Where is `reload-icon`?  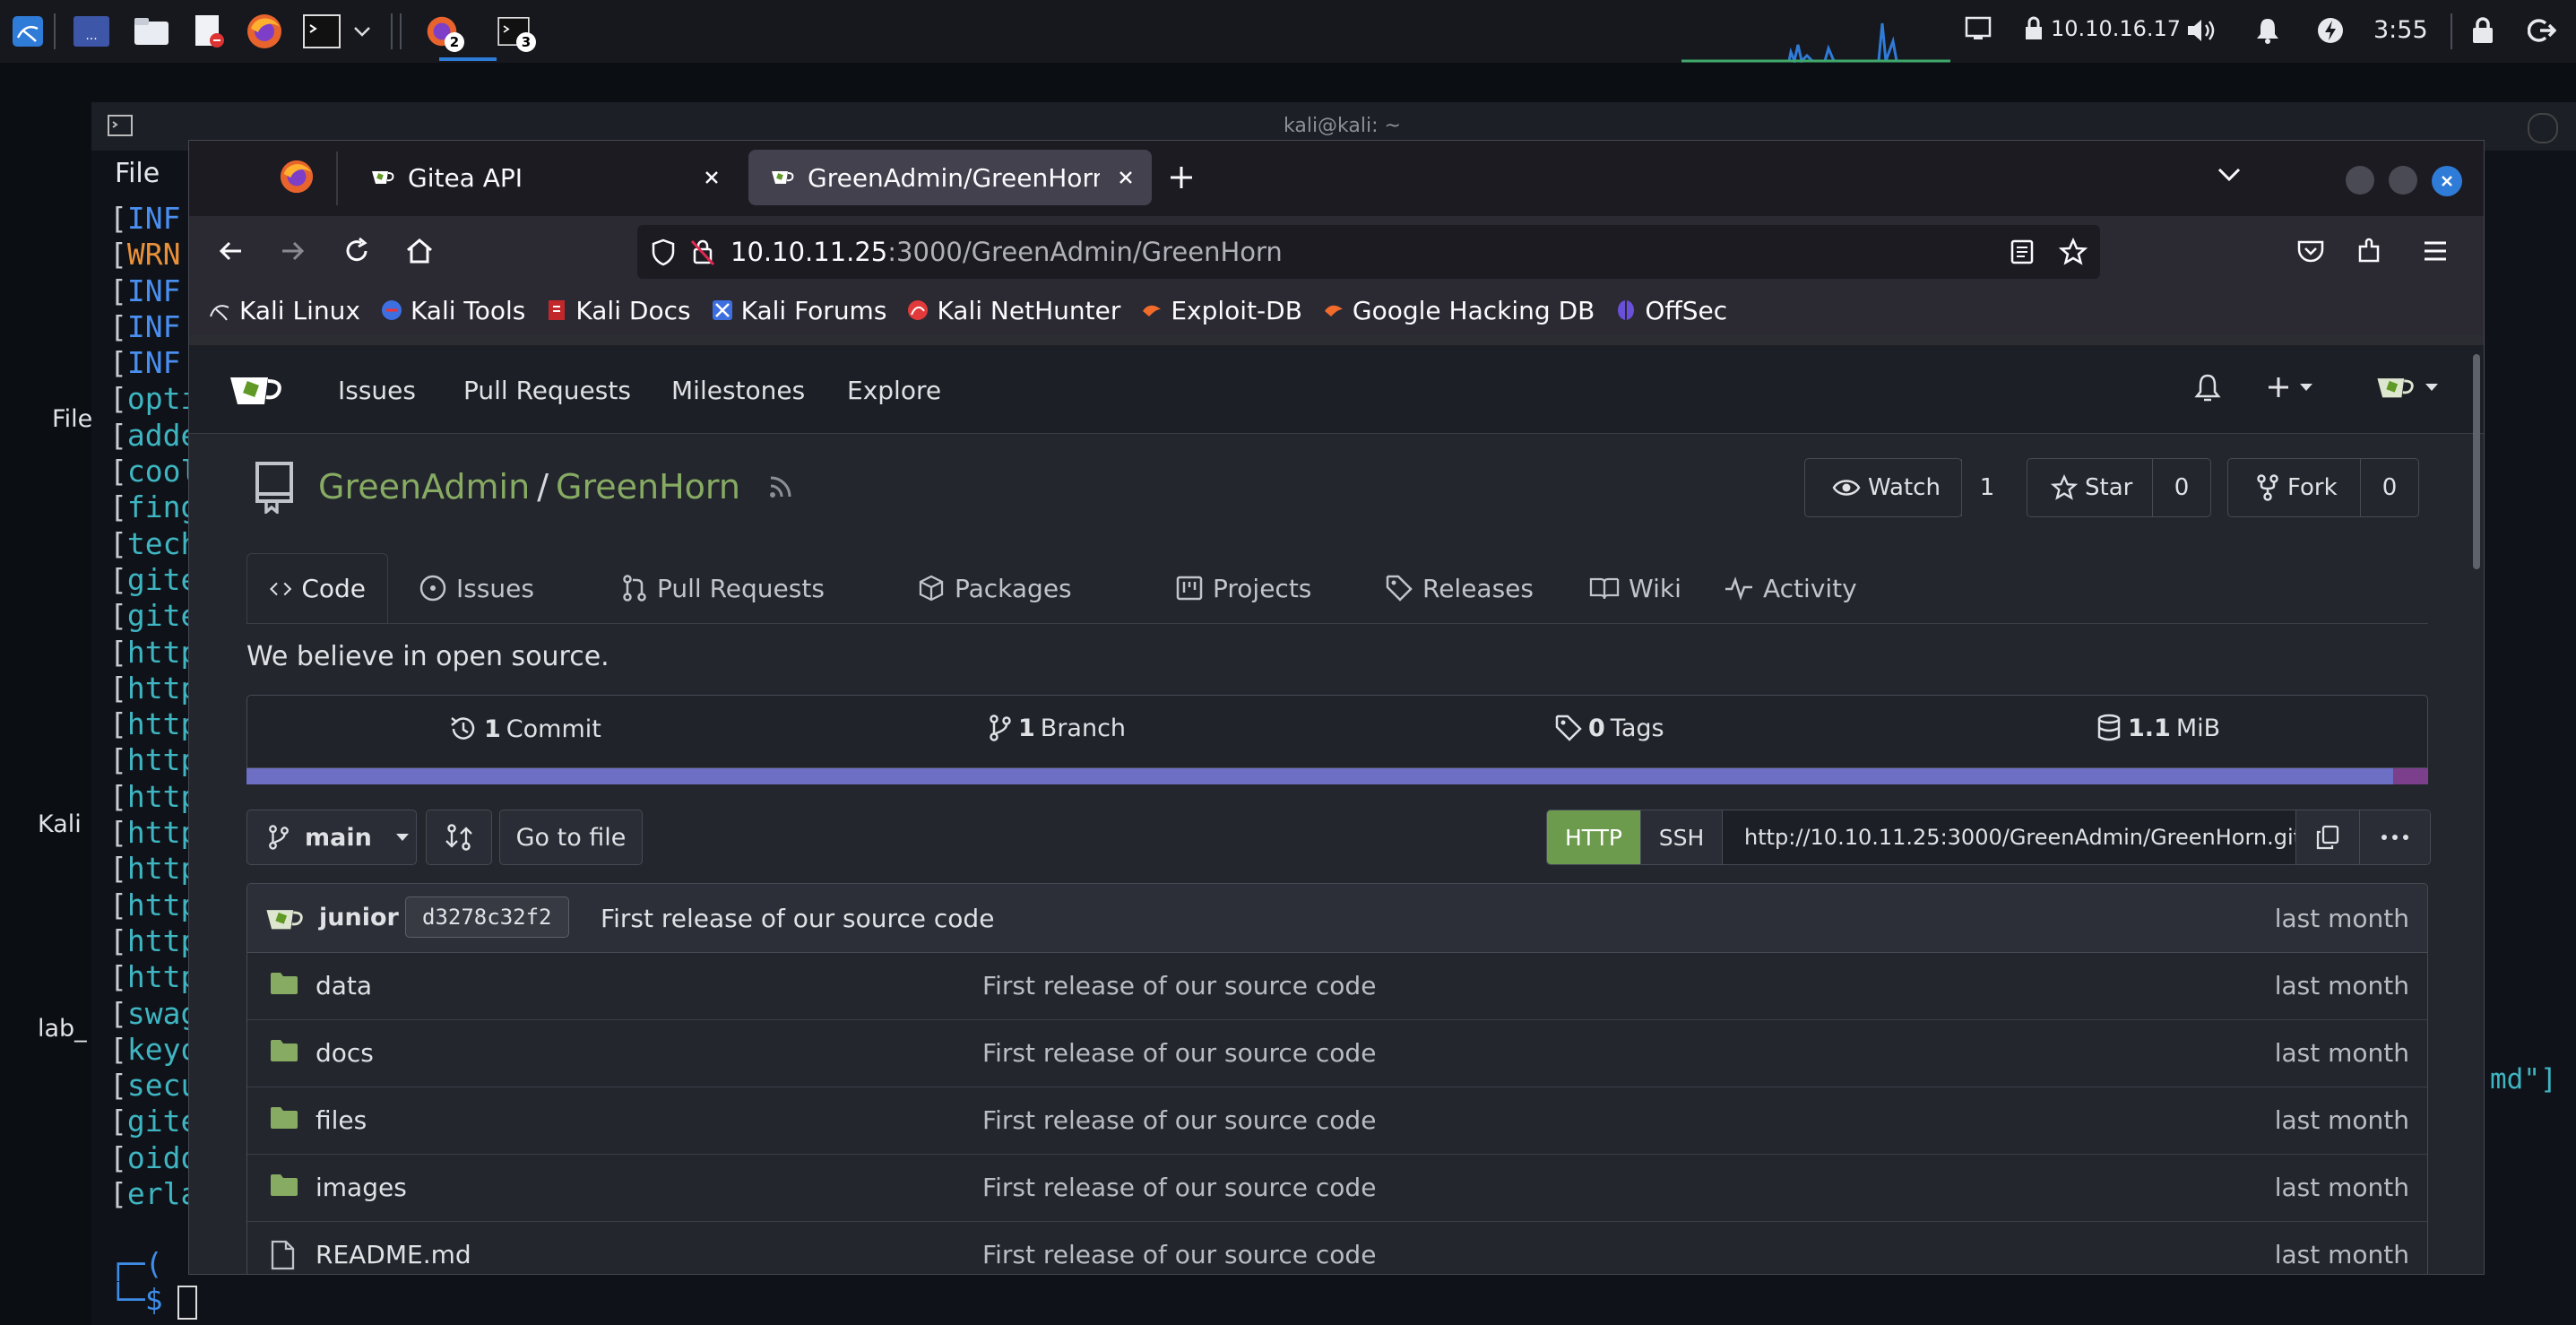
reload-icon is located at coordinates (356, 251).